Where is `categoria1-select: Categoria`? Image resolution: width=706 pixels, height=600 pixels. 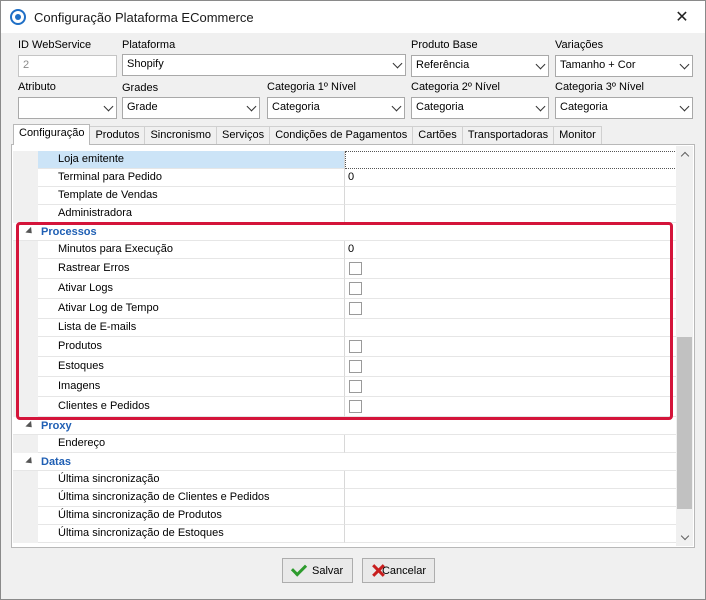
categoria1-select: Categoria is located at coordinates (336, 108).